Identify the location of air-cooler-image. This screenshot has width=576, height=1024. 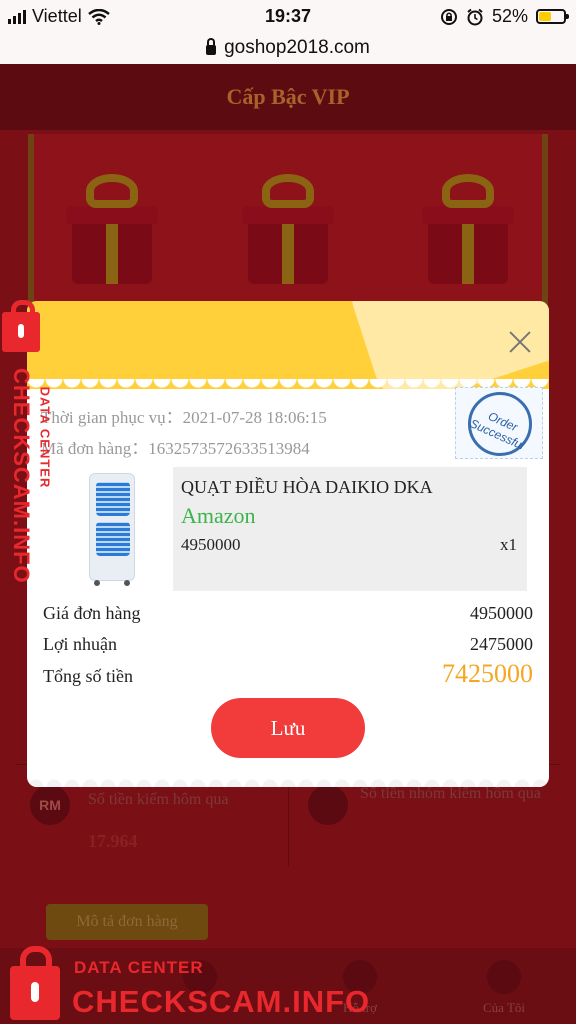
(112, 529).